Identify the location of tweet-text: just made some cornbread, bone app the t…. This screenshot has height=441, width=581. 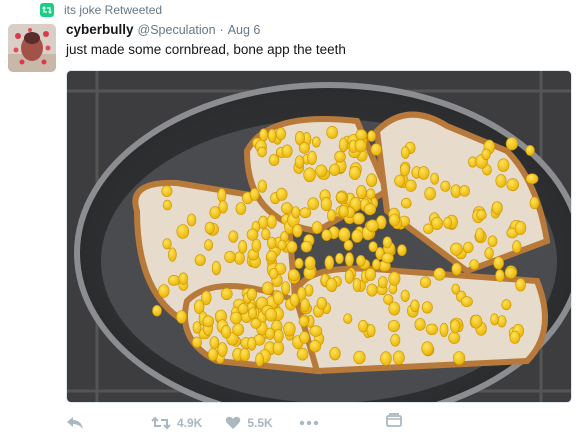
(206, 49).